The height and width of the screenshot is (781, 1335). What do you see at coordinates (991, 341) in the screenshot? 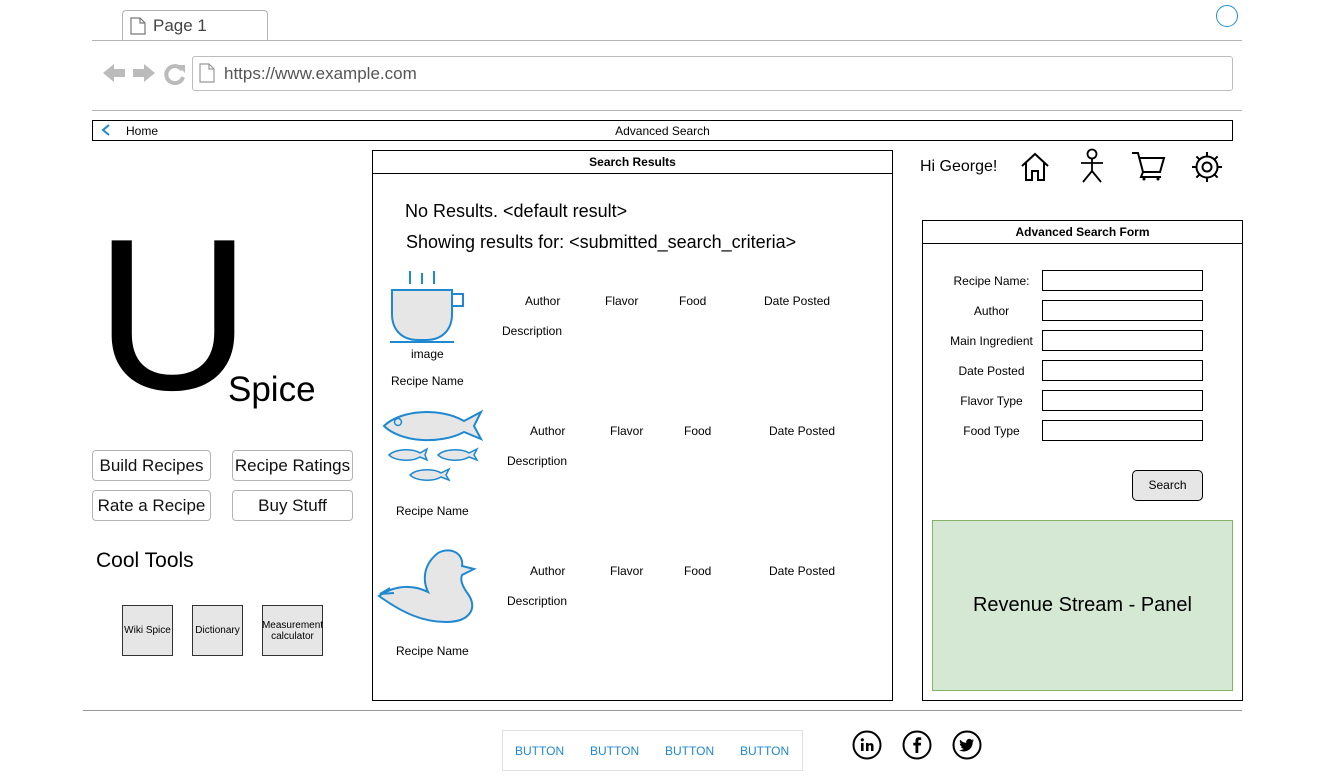
I see `main-ingredient-label: Main Ingredient` at bounding box center [991, 341].